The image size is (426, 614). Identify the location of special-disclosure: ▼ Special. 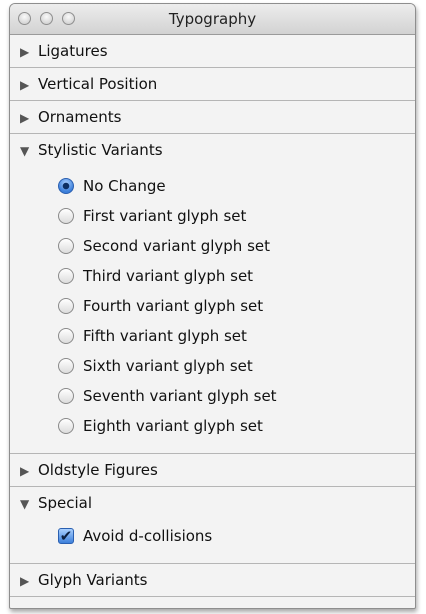
(212, 503).